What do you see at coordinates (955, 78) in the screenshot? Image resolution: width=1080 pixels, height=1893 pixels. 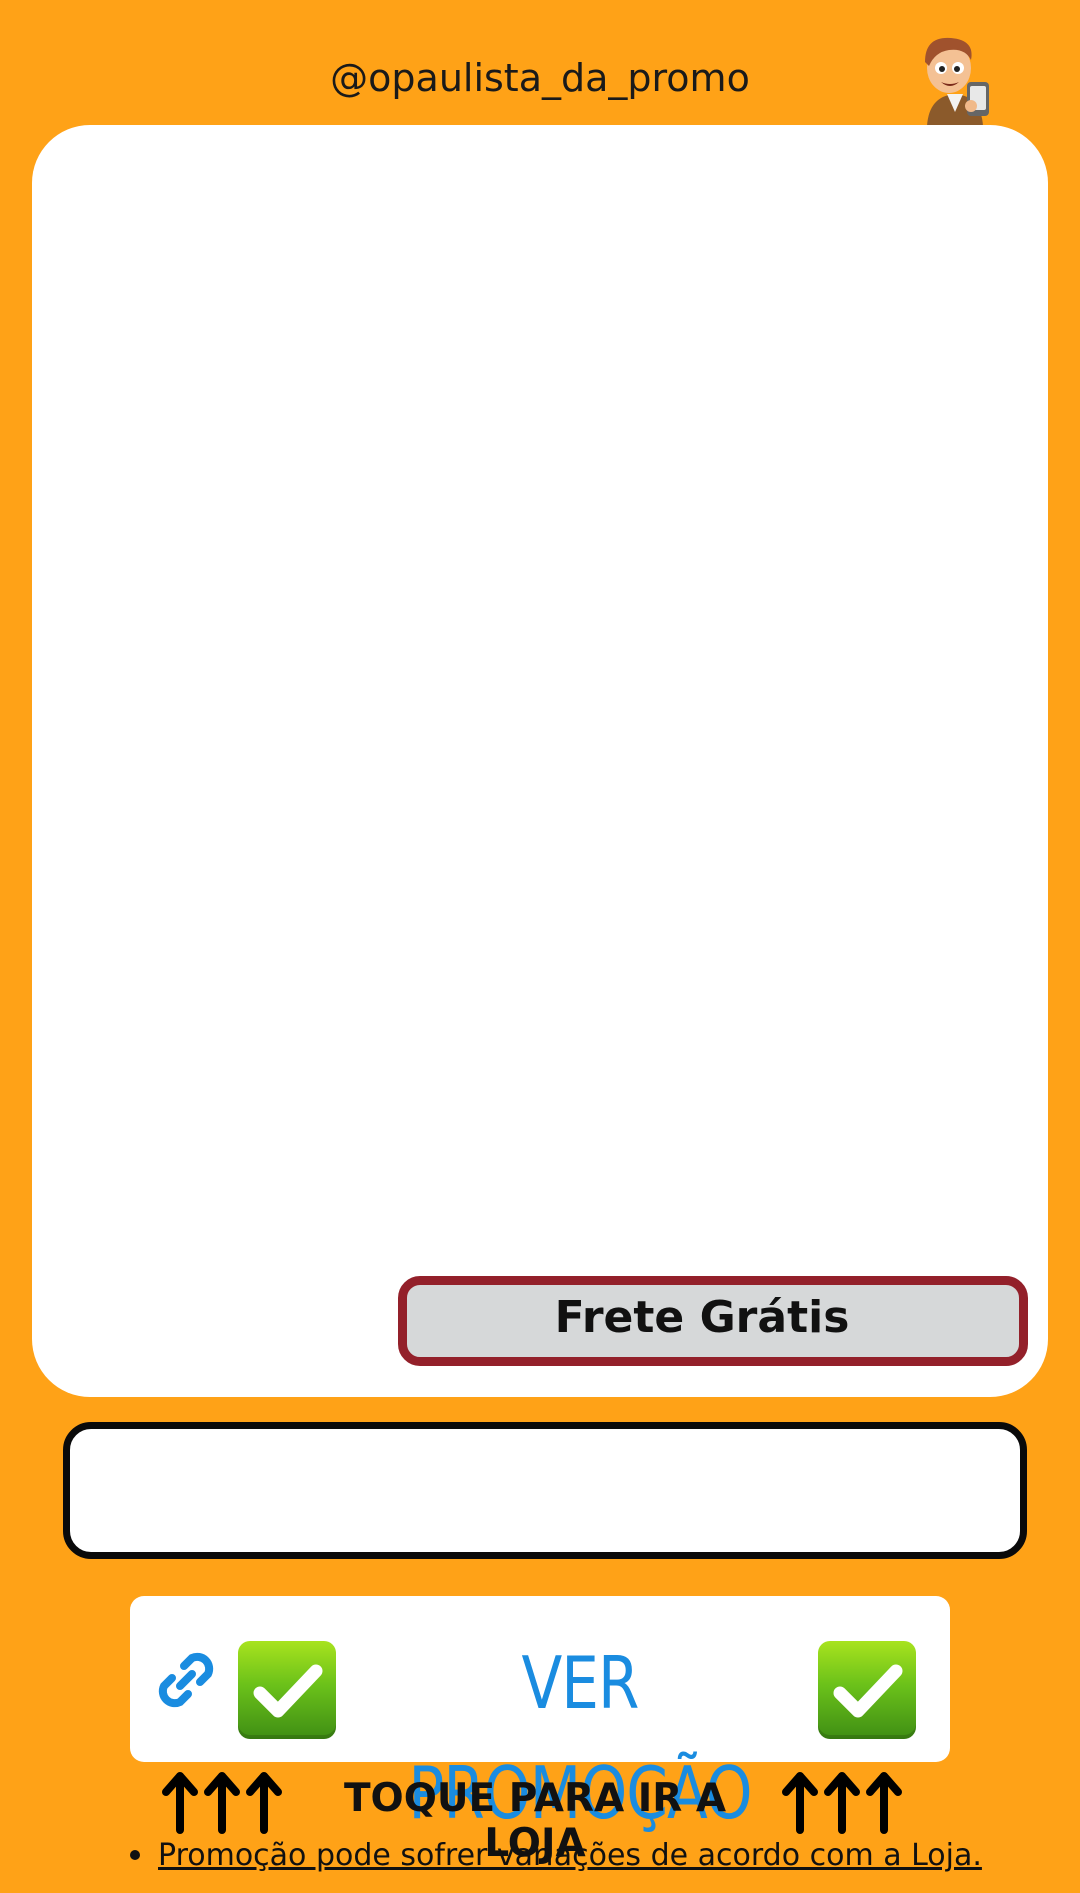 I see `cartoon-mascot-icon` at bounding box center [955, 78].